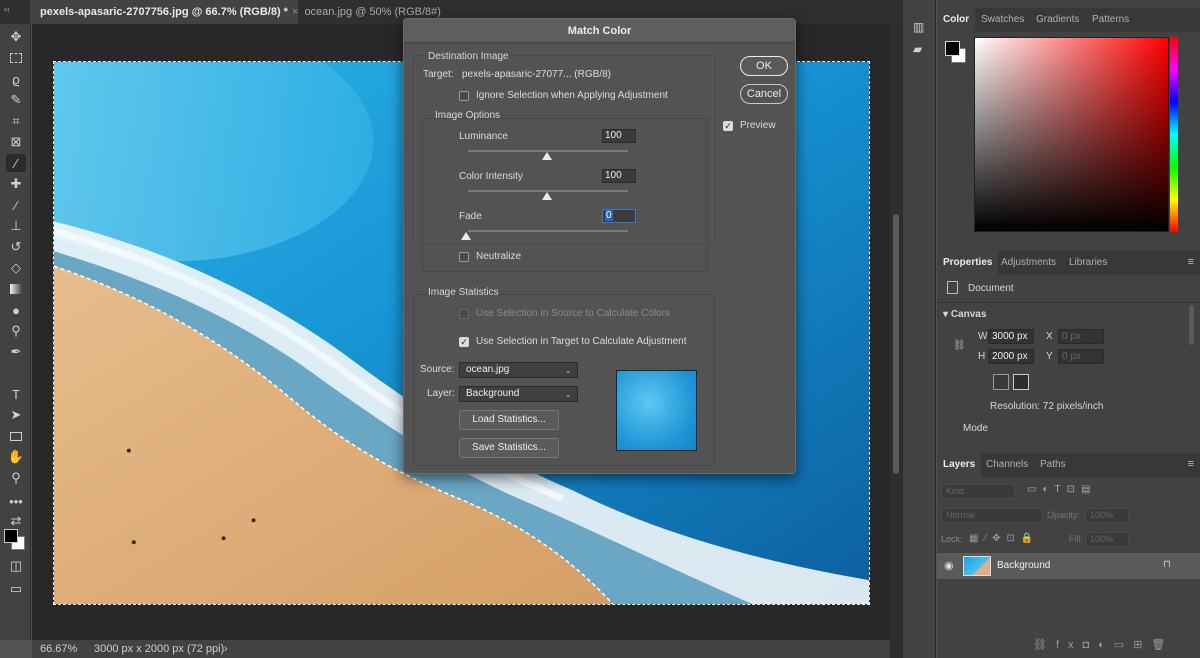 Image resolution: width=1200 pixels, height=658 pixels. Describe the element at coordinates (896, 344) in the screenshot. I see `scrollbar-thumb` at that location.